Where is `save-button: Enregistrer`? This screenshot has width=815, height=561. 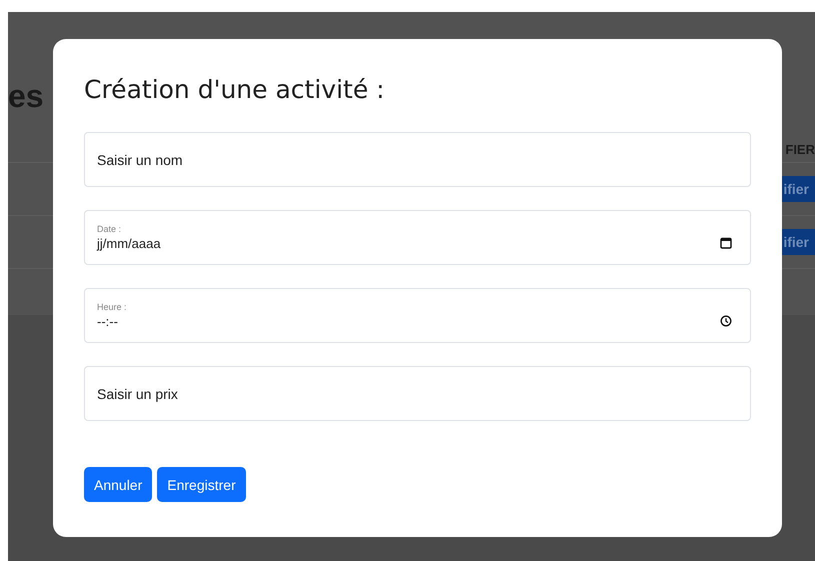 save-button: Enregistrer is located at coordinates (201, 484).